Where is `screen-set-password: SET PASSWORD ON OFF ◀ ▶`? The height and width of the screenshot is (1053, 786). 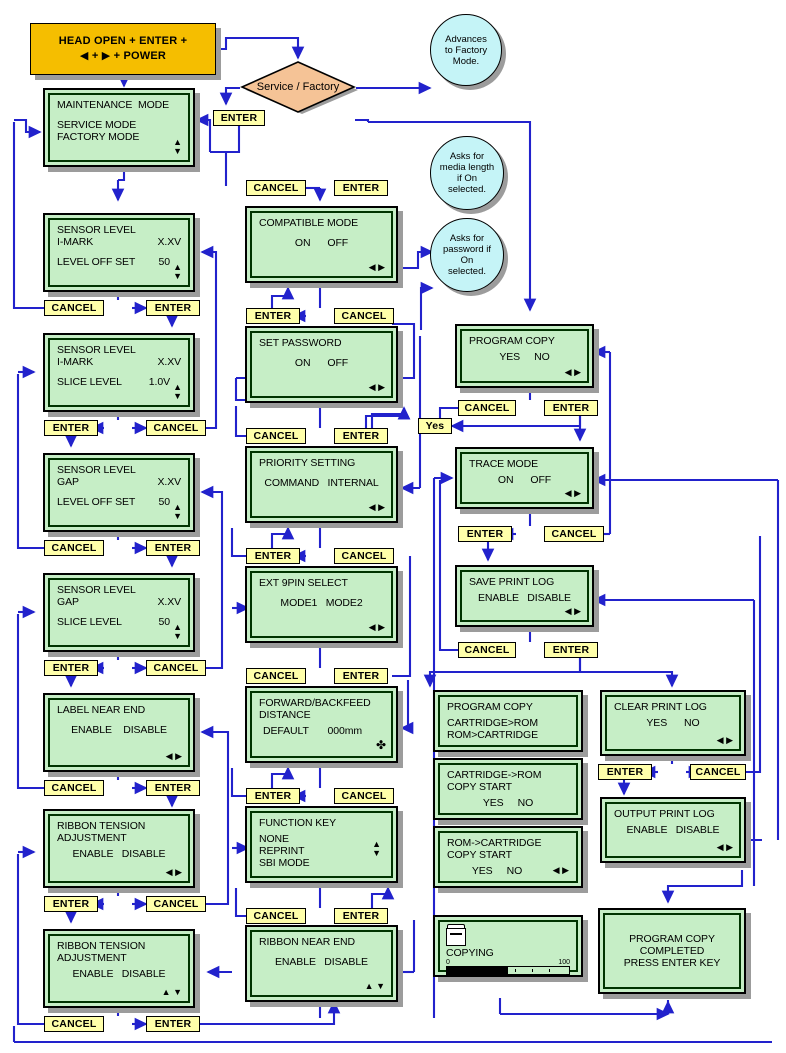 screen-set-password: SET PASSWORD ON OFF ◀ ▶ is located at coordinates (321, 364).